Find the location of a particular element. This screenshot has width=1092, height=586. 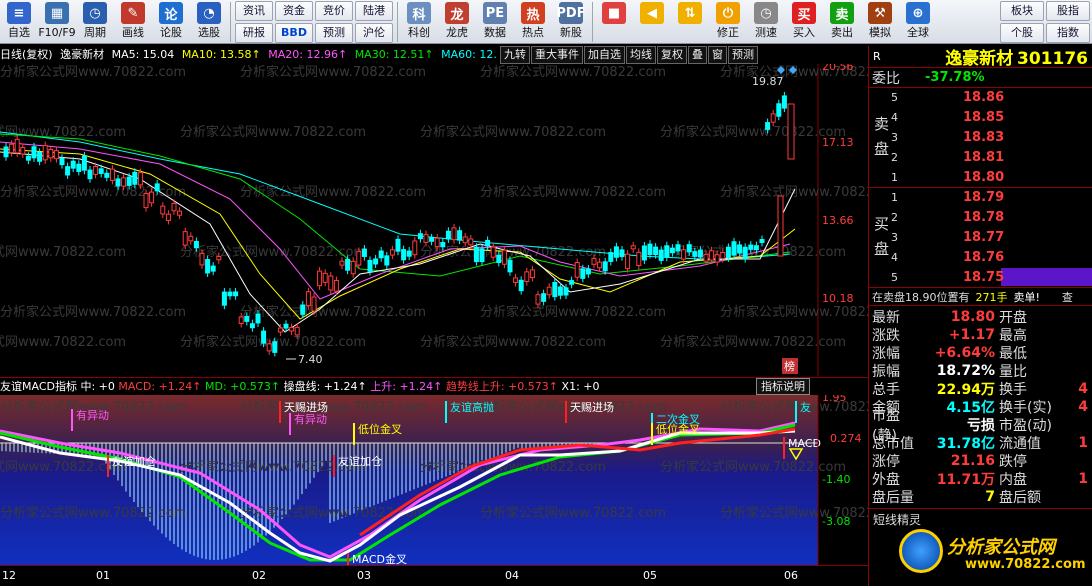

left-2-button: ◷ 周期 is located at coordinates (95, 22).